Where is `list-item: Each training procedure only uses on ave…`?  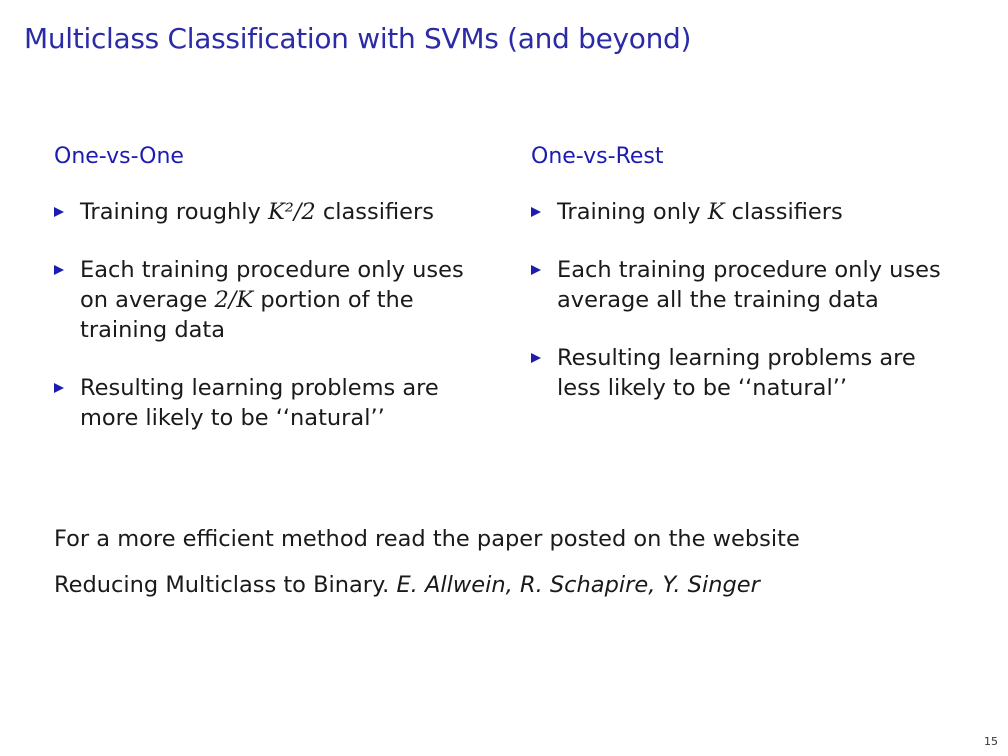
list-item: Each training procedure only uses on ave… is located at coordinates (269, 300).